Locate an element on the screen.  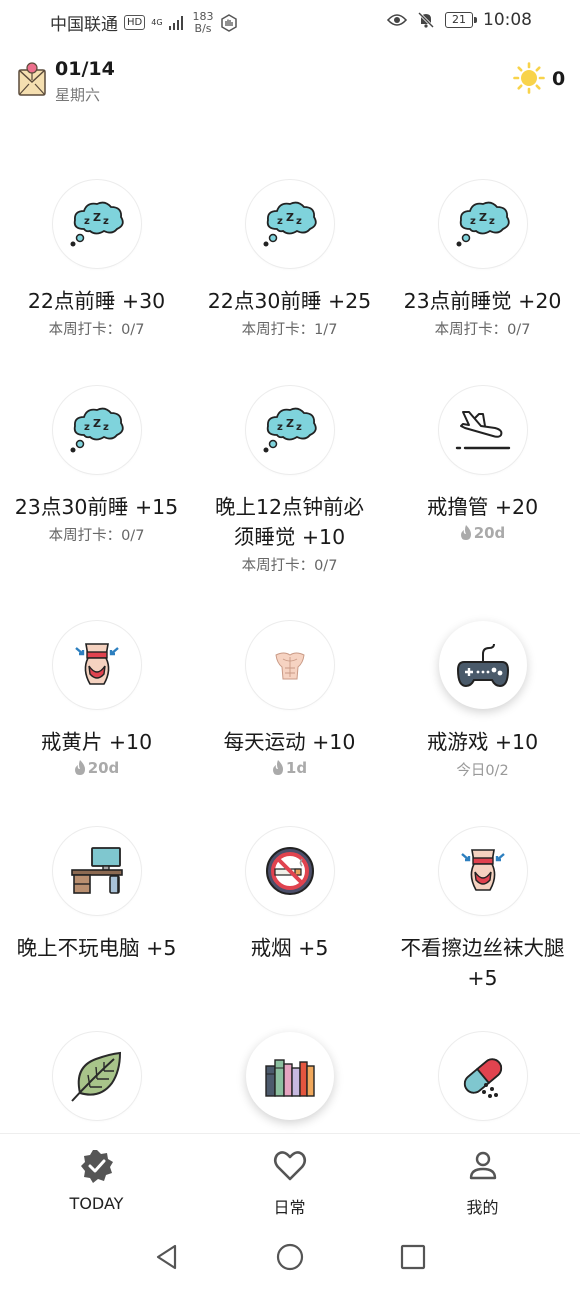
habit-title: 晚上12点钟前必须睡觉 +10 is located at coordinates (289, 522).